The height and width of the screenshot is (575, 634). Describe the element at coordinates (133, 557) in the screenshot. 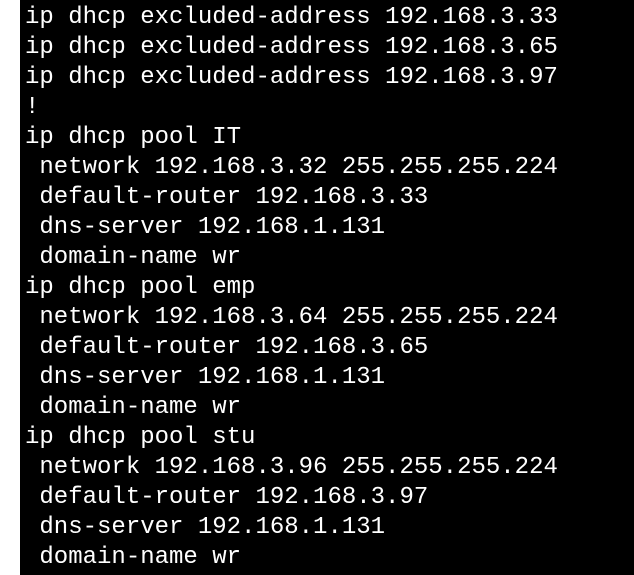

I see `config-line-stu-domain-name: domain-name wr` at that location.